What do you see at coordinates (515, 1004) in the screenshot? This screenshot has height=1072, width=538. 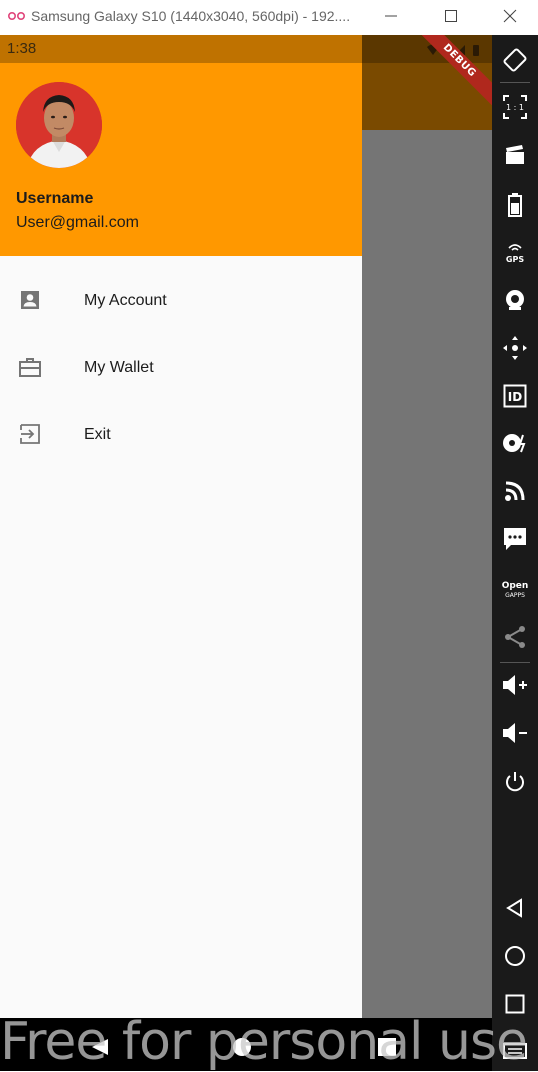 I see `recents-icon` at bounding box center [515, 1004].